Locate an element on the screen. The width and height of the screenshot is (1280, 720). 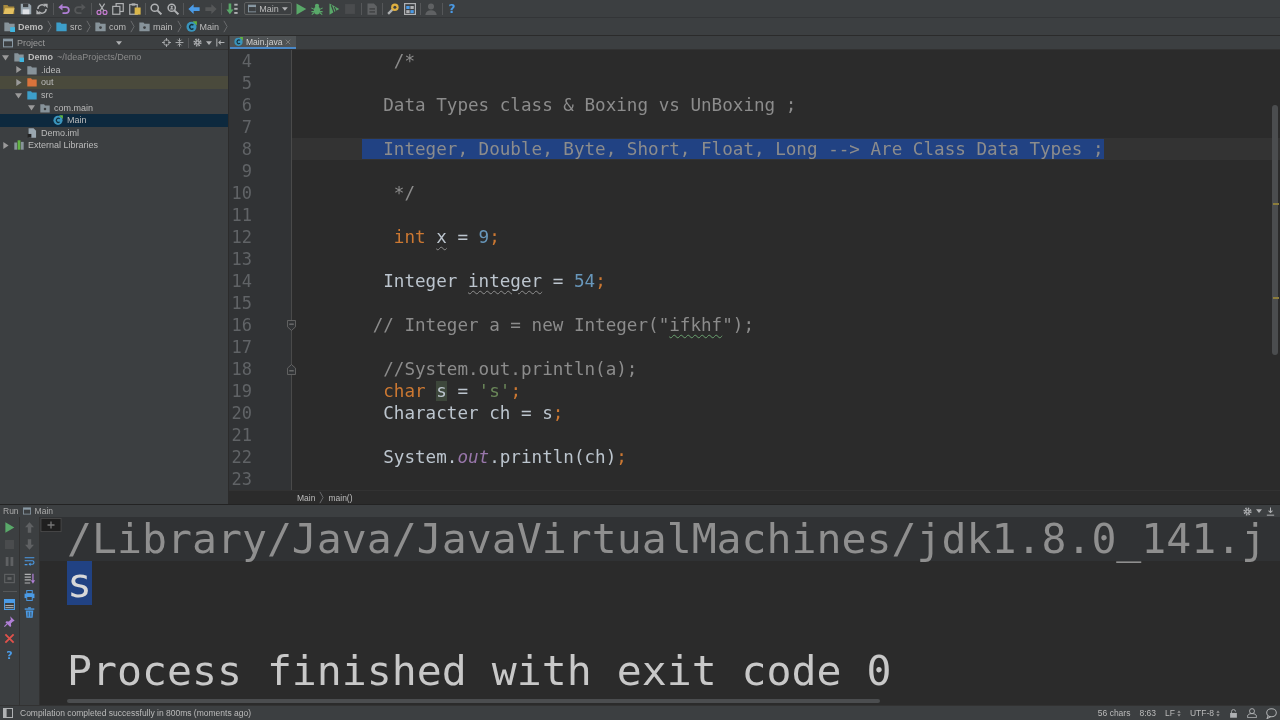
view-selector: Project is located at coordinates (31, 42).